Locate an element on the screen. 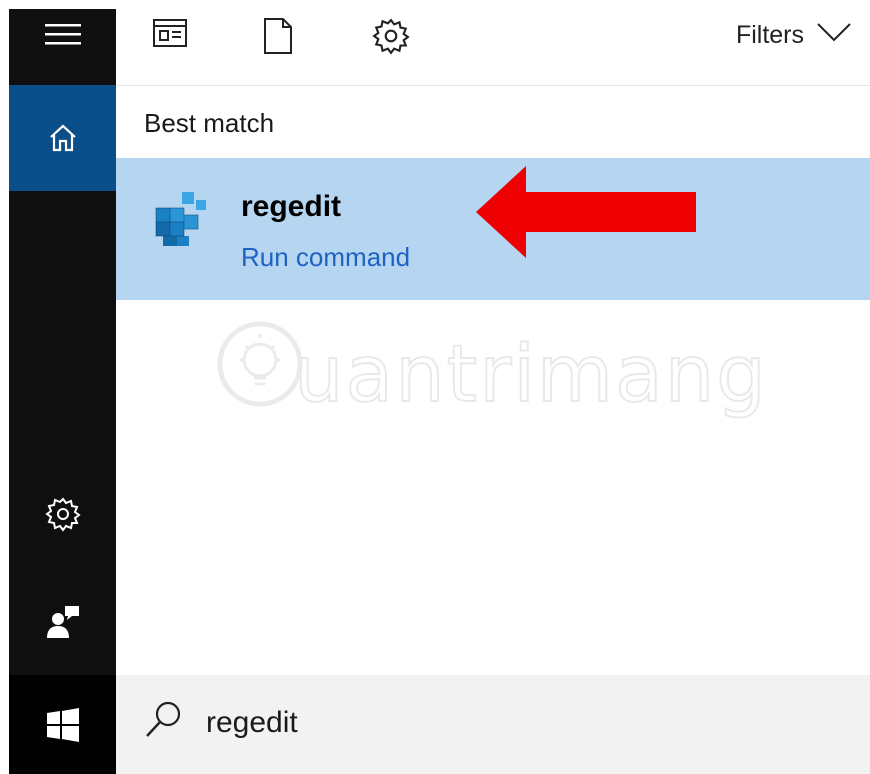 Image resolution: width=870 pixels, height=774 pixels. filters-label: Filters is located at coordinates (769, 34).